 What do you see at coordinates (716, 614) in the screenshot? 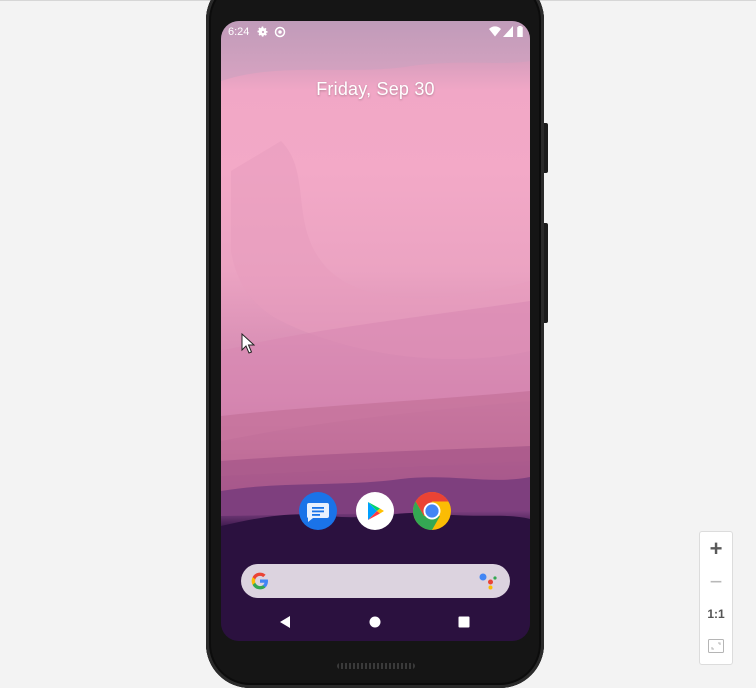
I see `actual-size-button: 1:1` at bounding box center [716, 614].